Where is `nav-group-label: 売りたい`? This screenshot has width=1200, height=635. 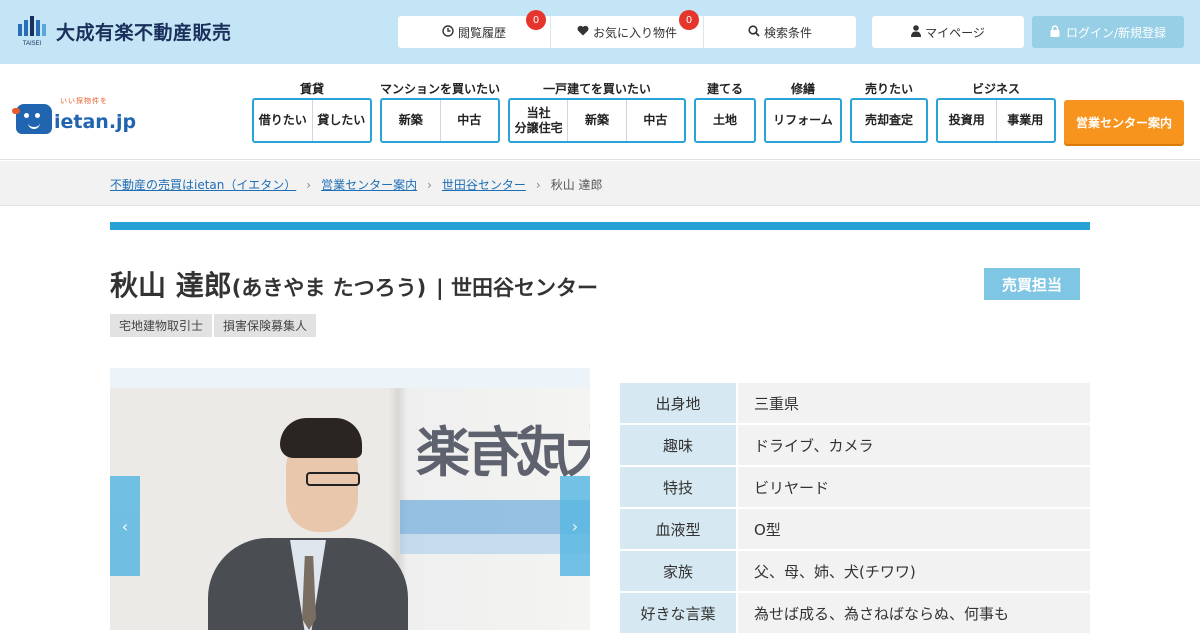
nav-group-label: 売りたい is located at coordinates (888, 89).